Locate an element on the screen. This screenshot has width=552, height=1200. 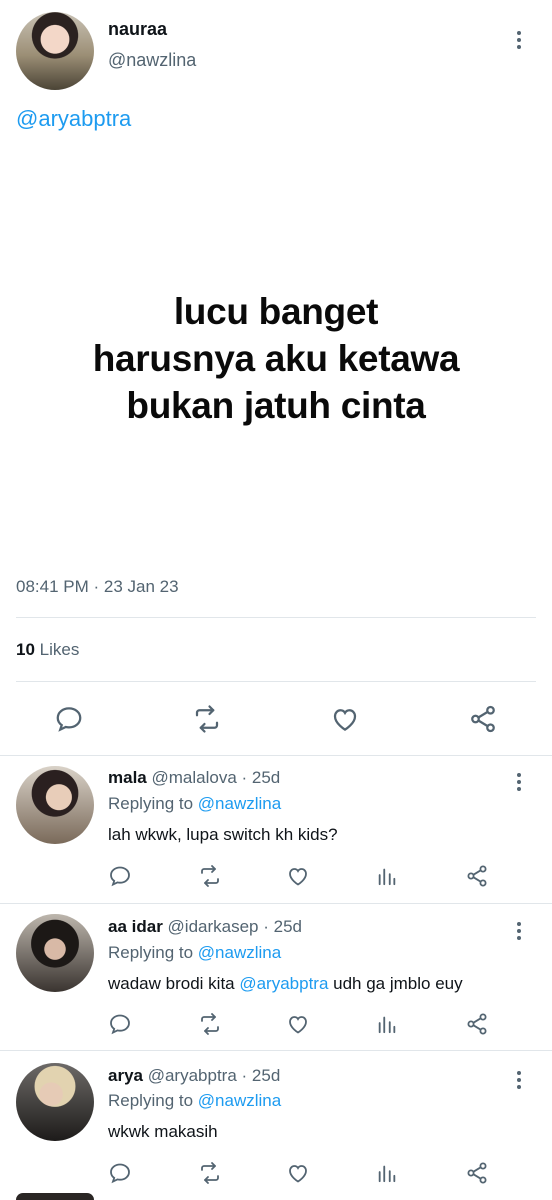
reply-author-name: arya is located at coordinates (125, 1075).